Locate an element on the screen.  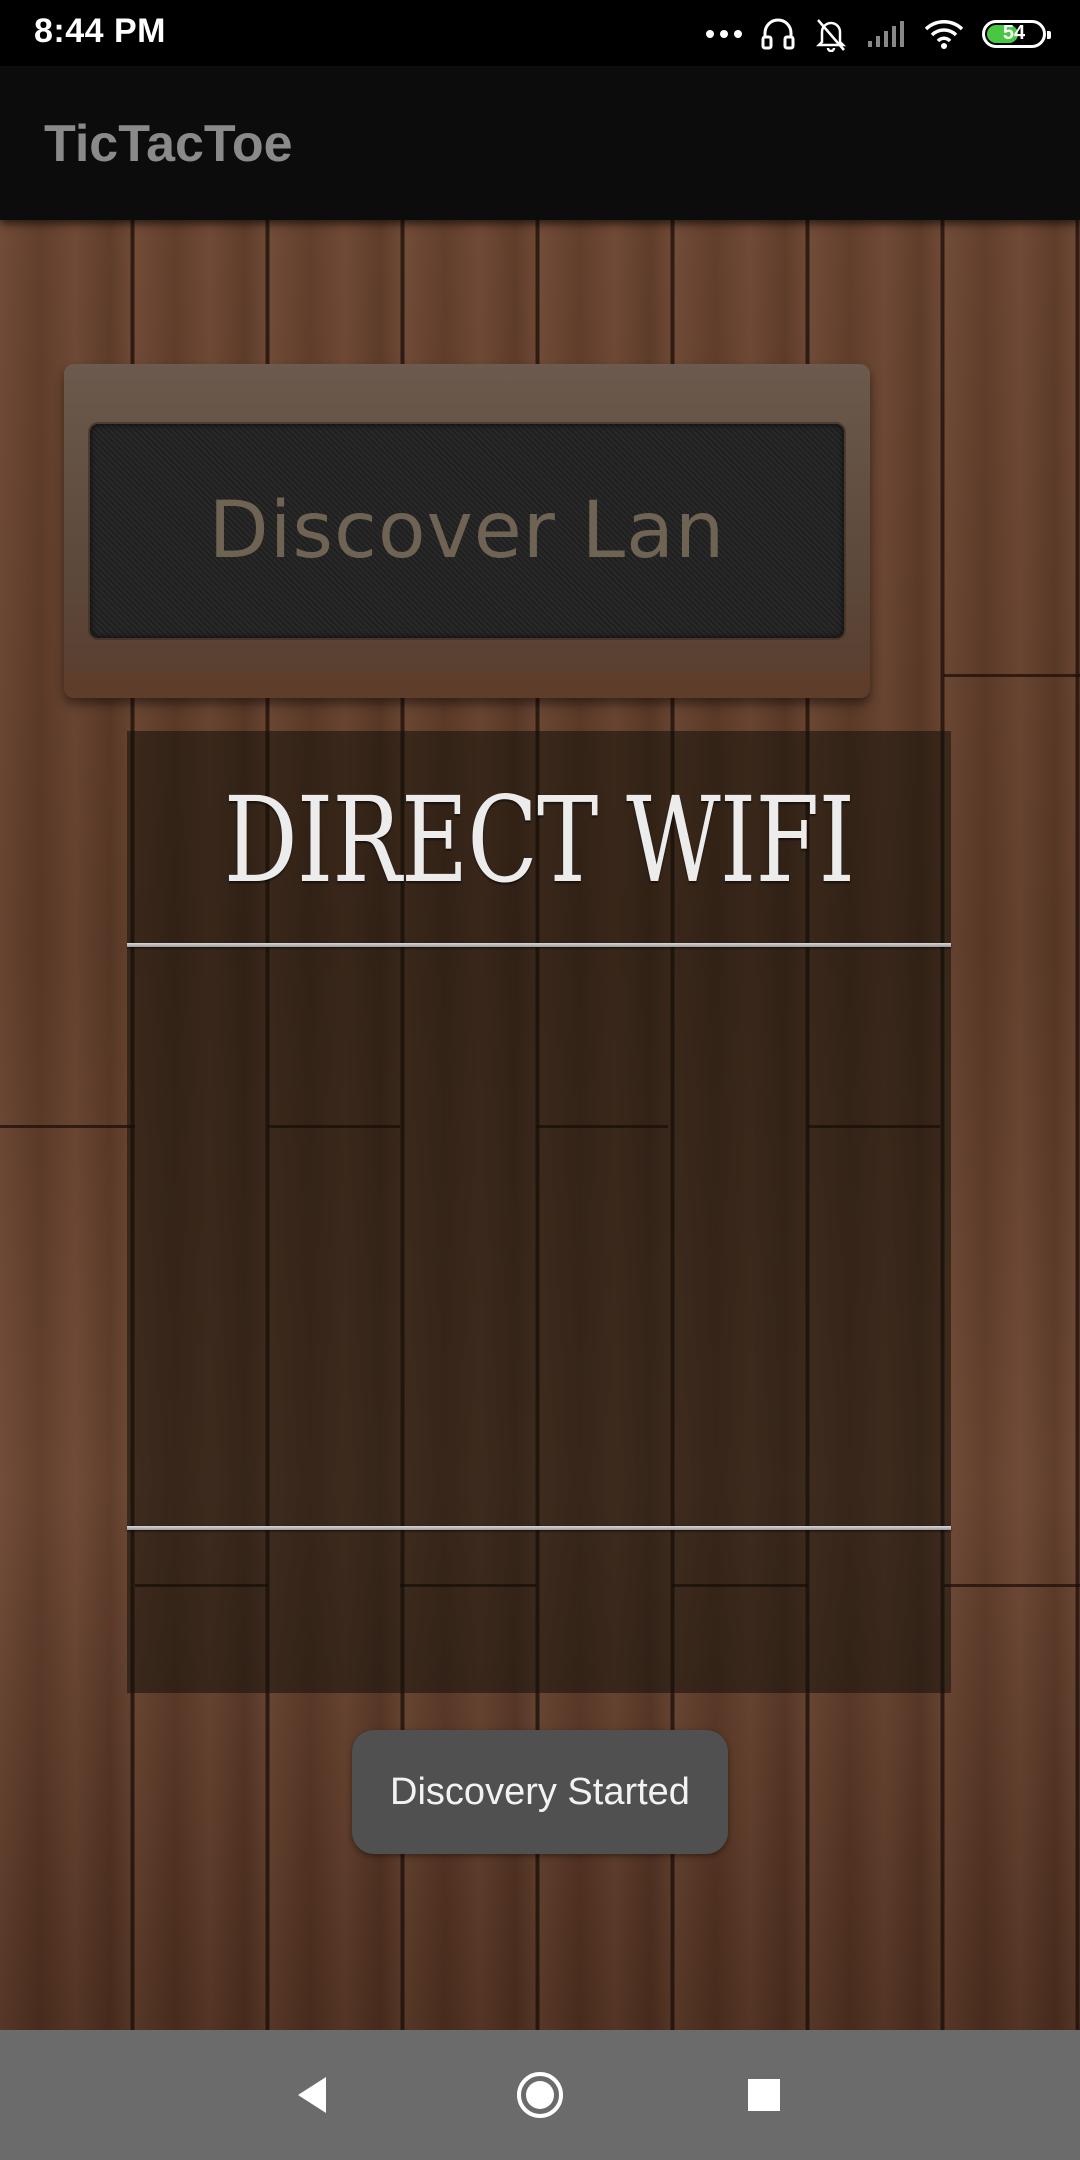
signal-icon is located at coordinates (886, 34).